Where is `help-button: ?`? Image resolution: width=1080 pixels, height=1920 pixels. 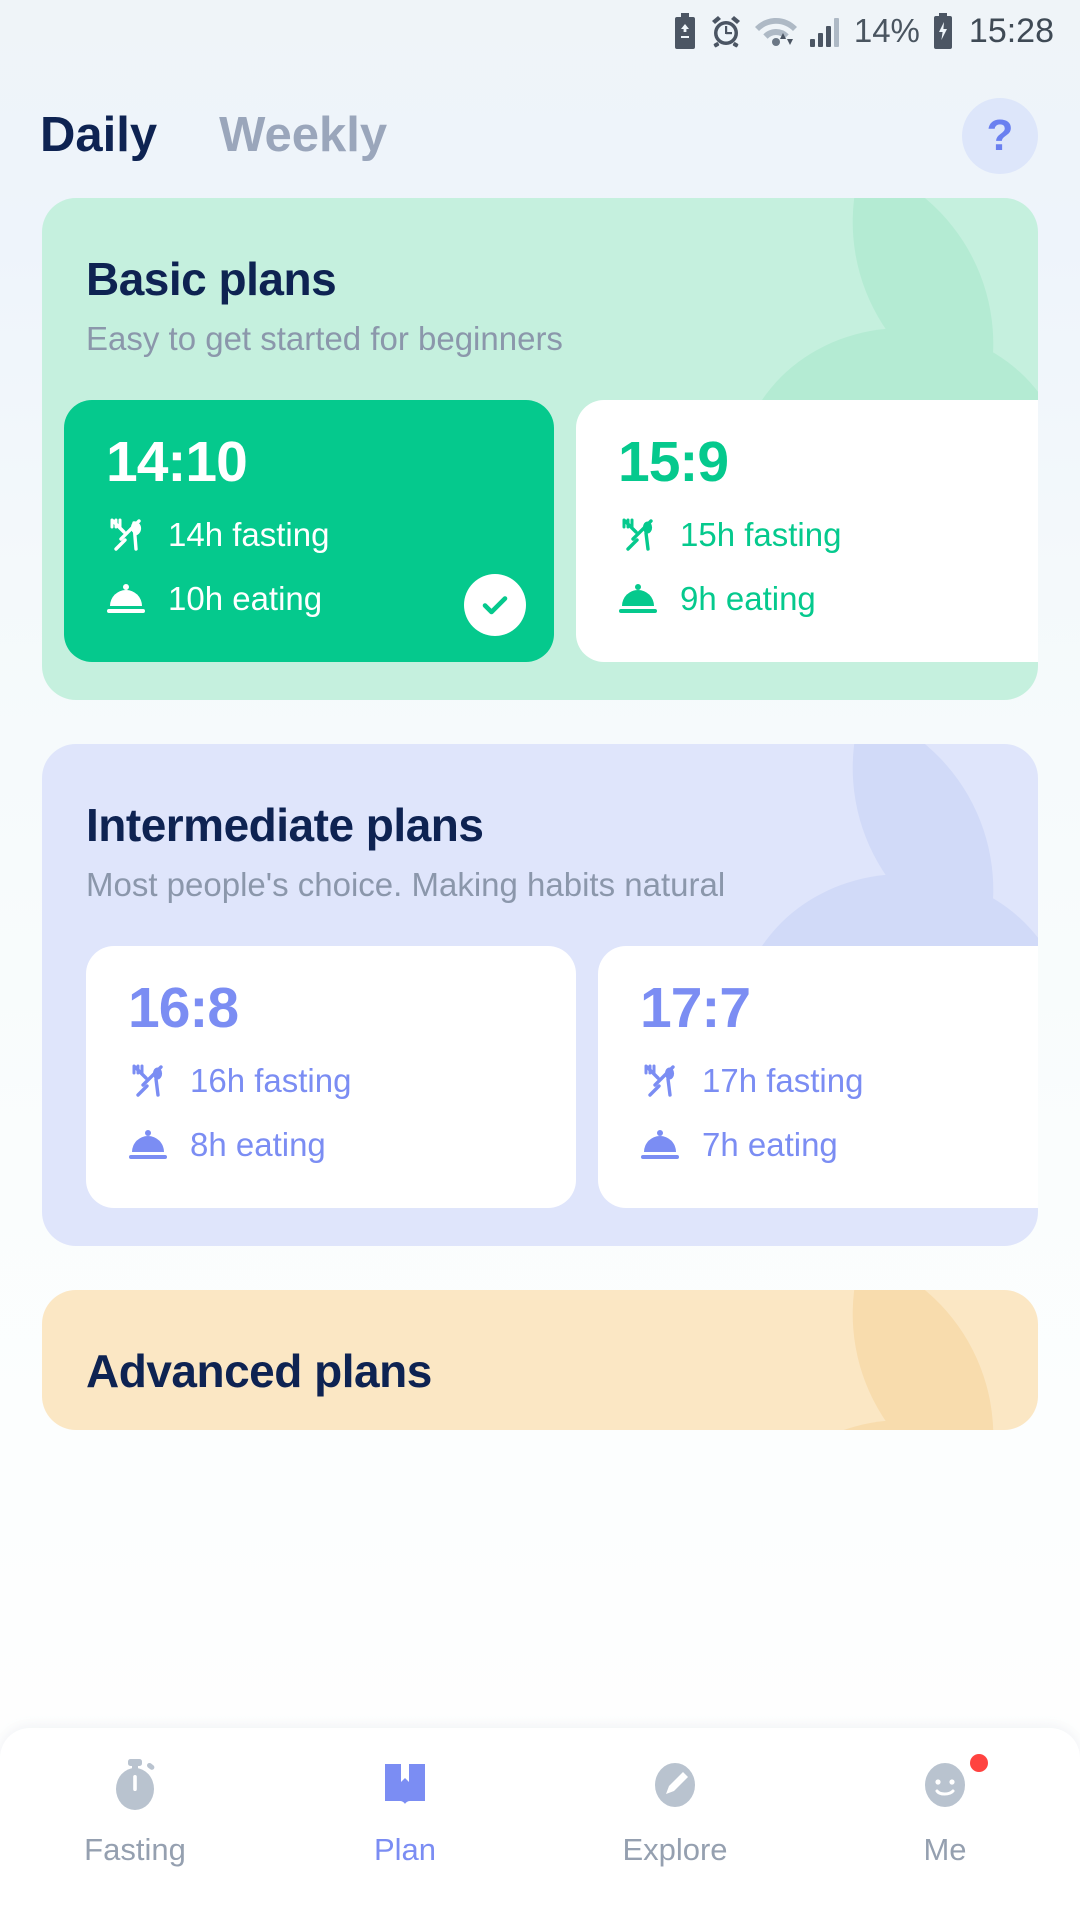
help-button: ? is located at coordinates (1000, 136).